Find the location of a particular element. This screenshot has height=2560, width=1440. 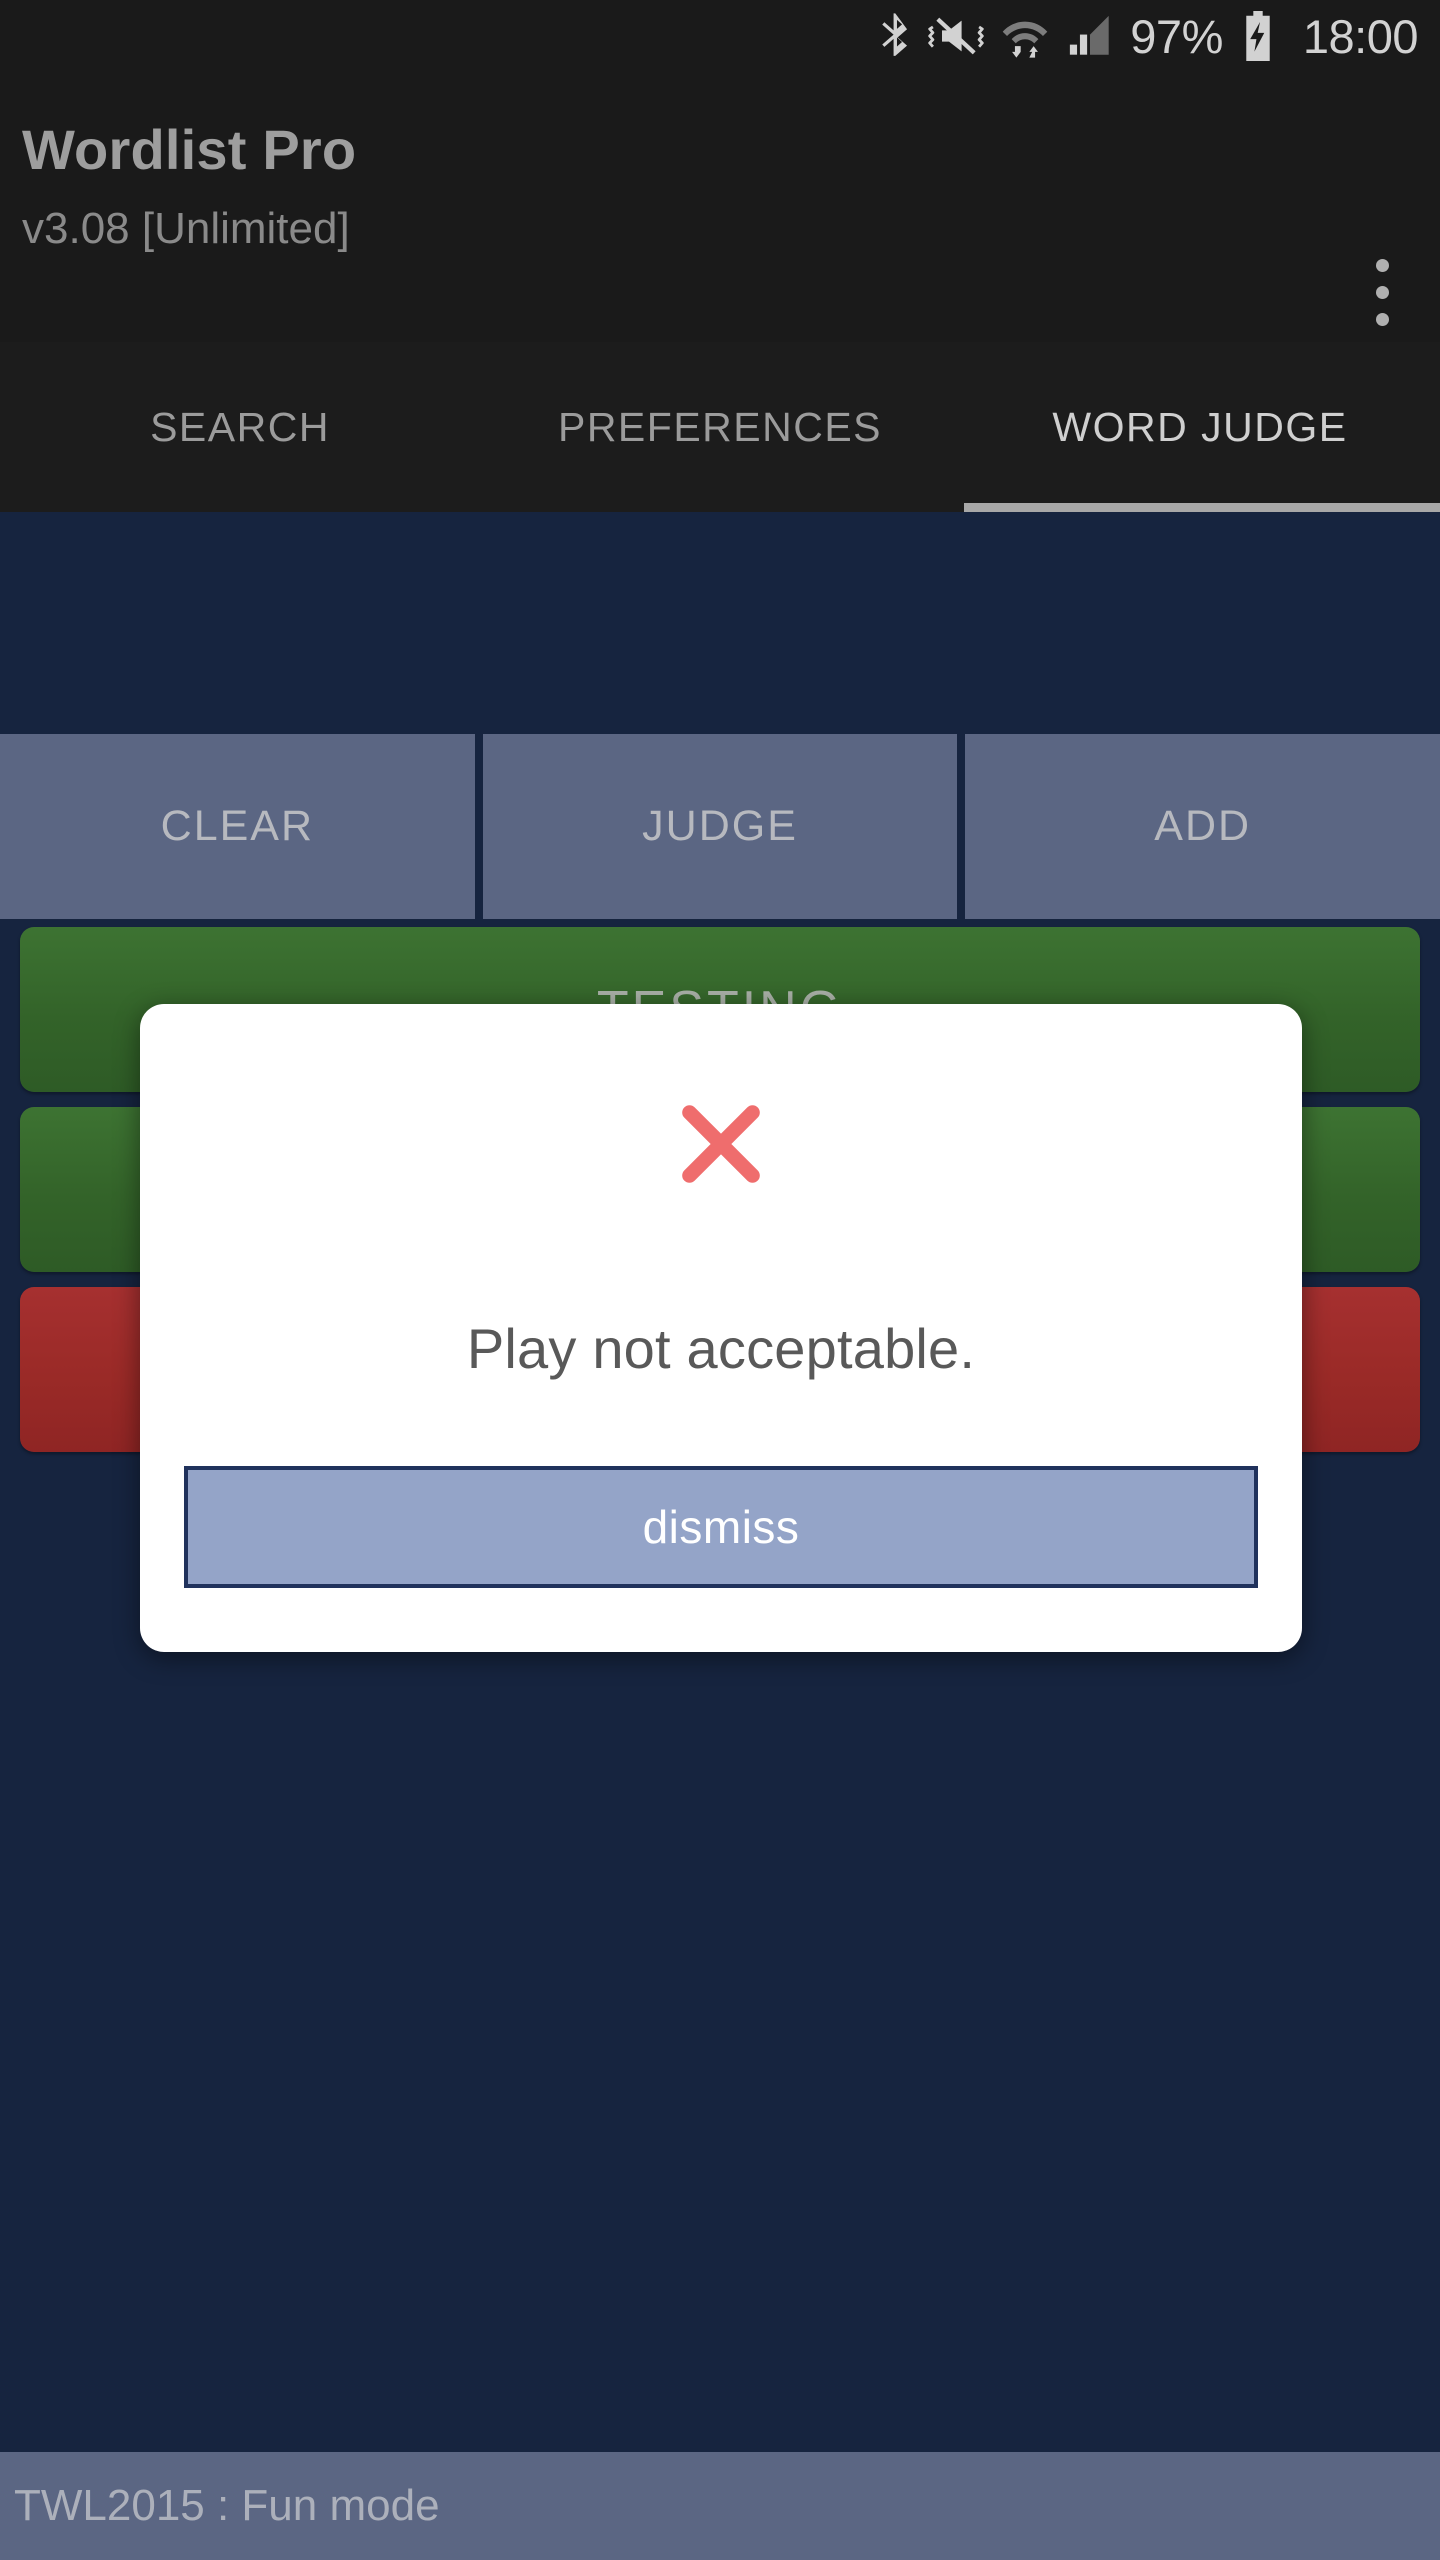

x-cross-icon is located at coordinates (721, 1144).